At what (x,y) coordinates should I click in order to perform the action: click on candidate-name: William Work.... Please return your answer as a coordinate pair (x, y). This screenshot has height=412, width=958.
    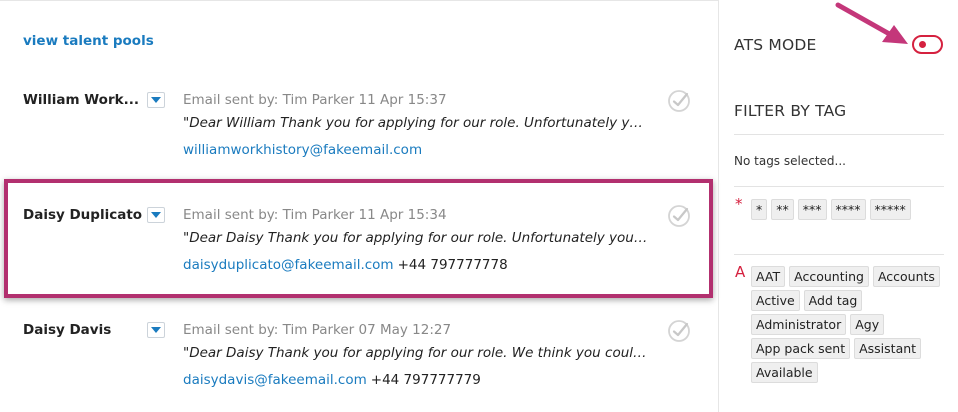
    Looking at the image, I should click on (81, 100).